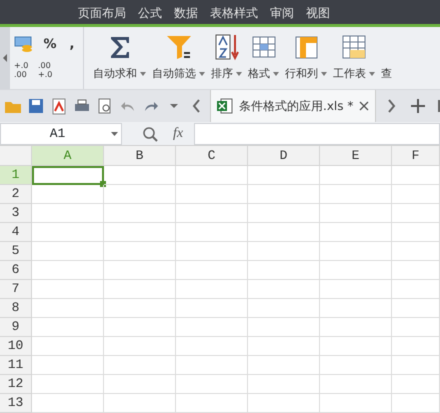 The image size is (440, 413). I want to click on pdf-icon, so click(59, 106).